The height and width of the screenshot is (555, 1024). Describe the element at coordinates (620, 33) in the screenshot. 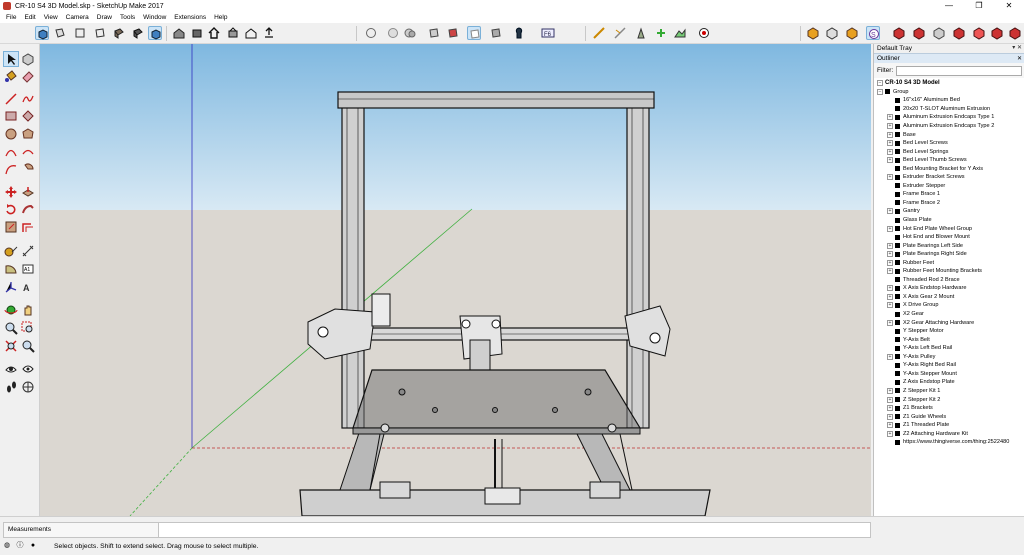

I see `display-section-planes-icon` at that location.